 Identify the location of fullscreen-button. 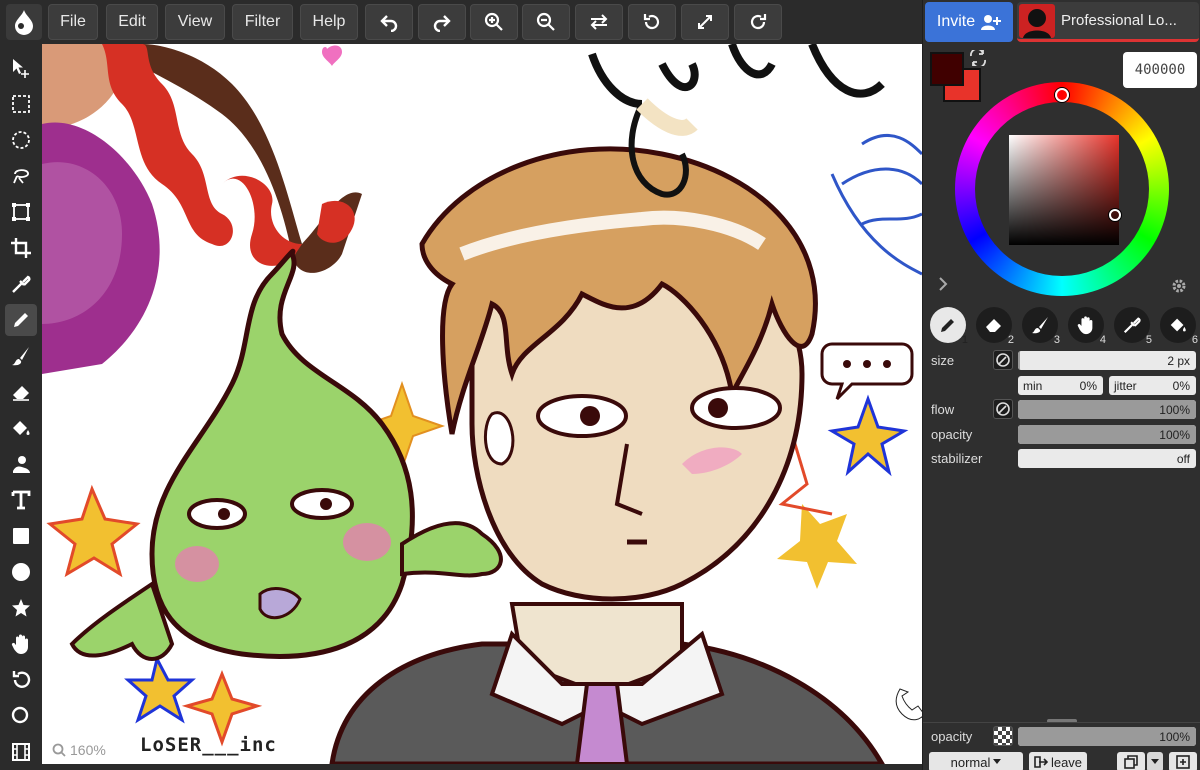
(705, 22).